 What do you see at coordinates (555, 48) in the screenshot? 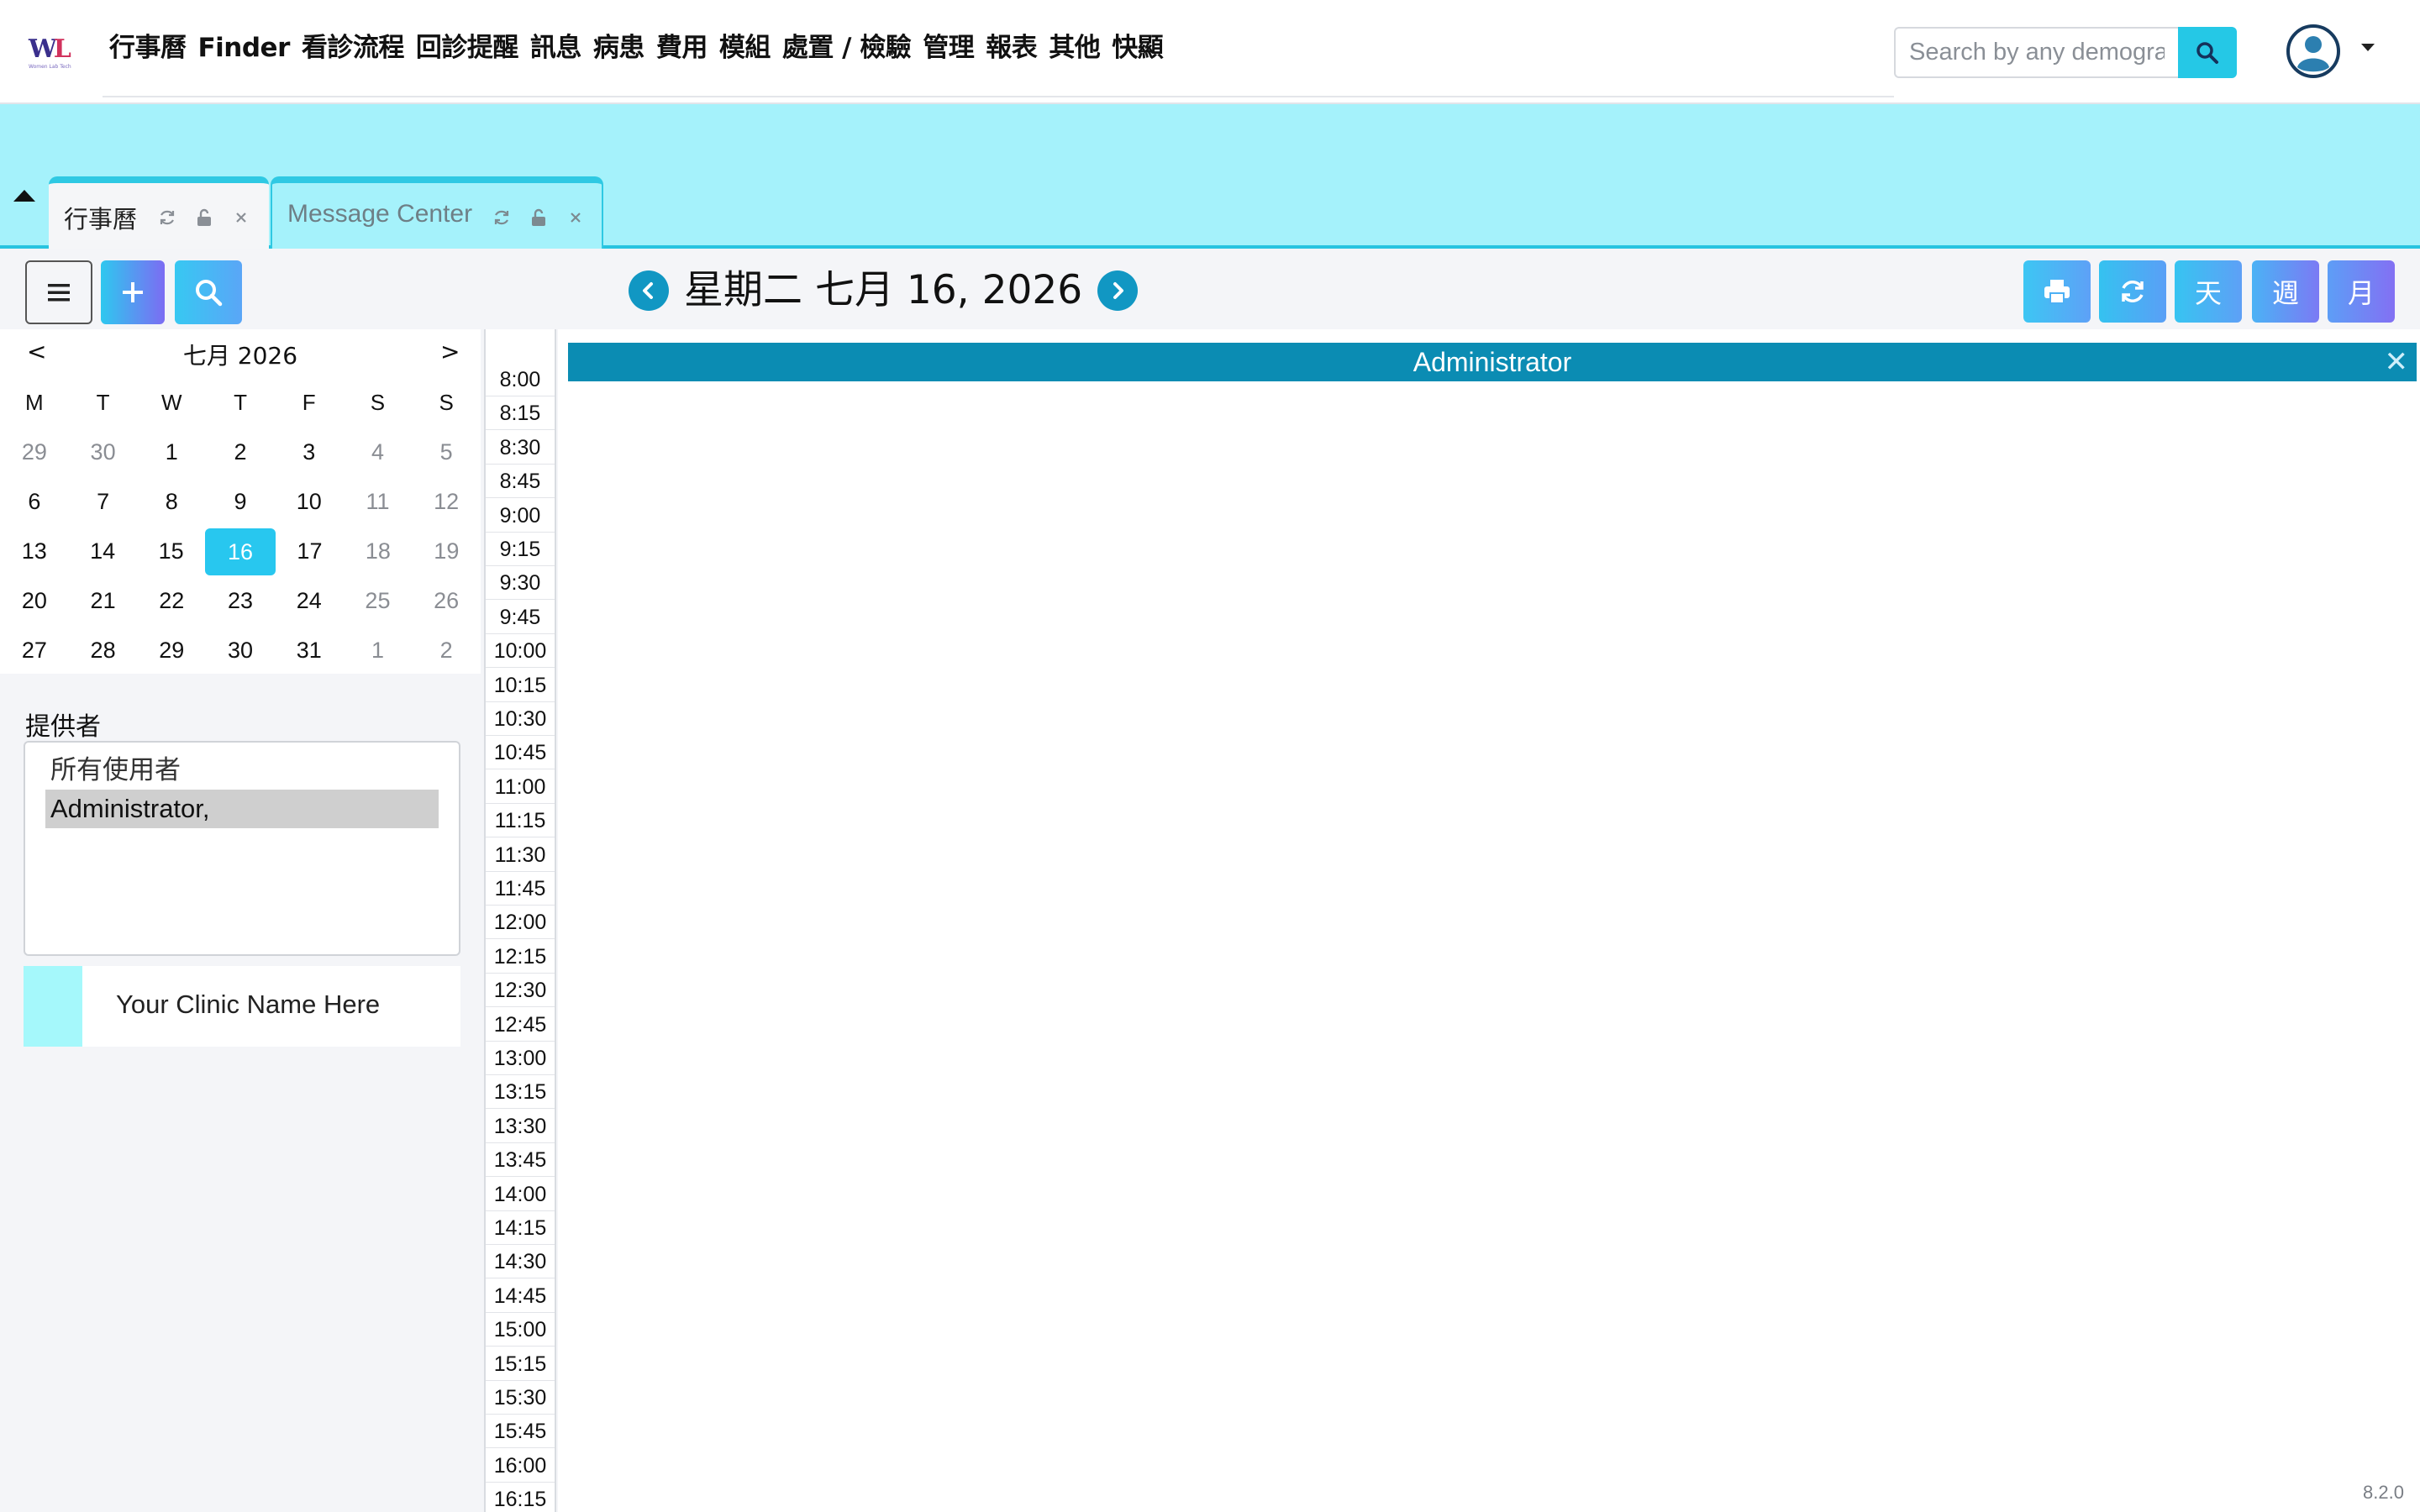
I see `nav-item-4: 訊息` at bounding box center [555, 48].